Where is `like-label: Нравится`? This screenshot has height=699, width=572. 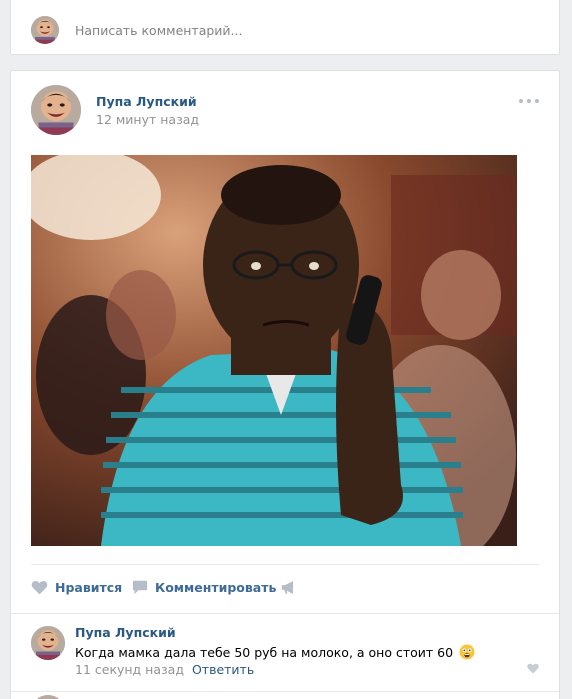 like-label: Нравится is located at coordinates (89, 587).